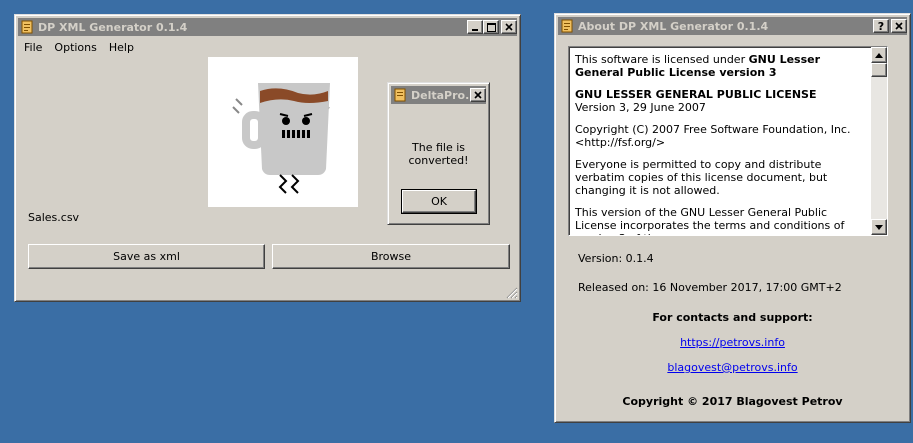 This screenshot has height=443, width=913. I want to click on dialog-message-line1: The file is, so click(438, 147).